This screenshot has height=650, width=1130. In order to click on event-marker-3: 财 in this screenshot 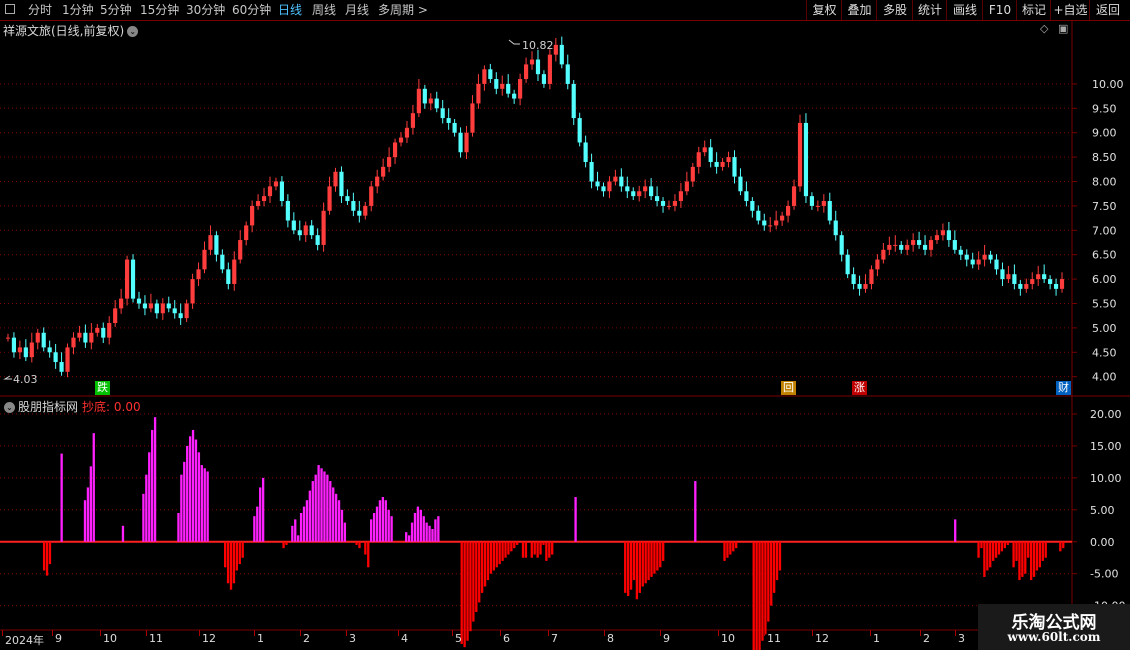, I will do `click(1063, 388)`.